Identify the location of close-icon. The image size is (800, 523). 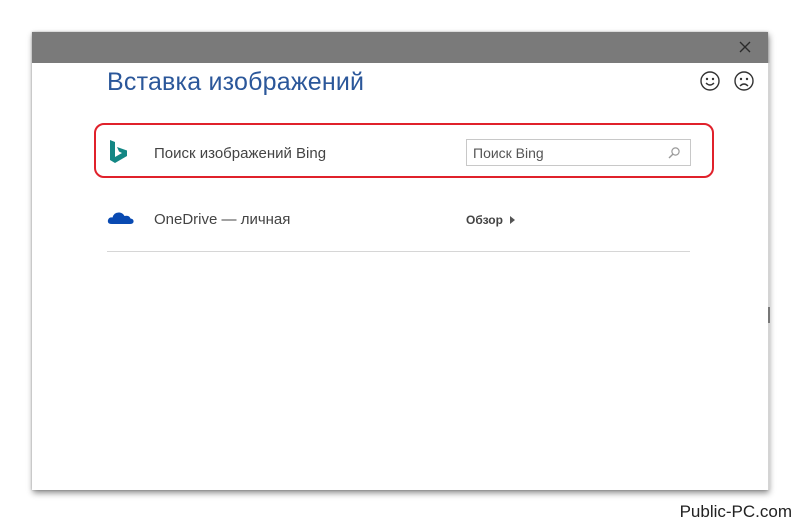
(745, 47).